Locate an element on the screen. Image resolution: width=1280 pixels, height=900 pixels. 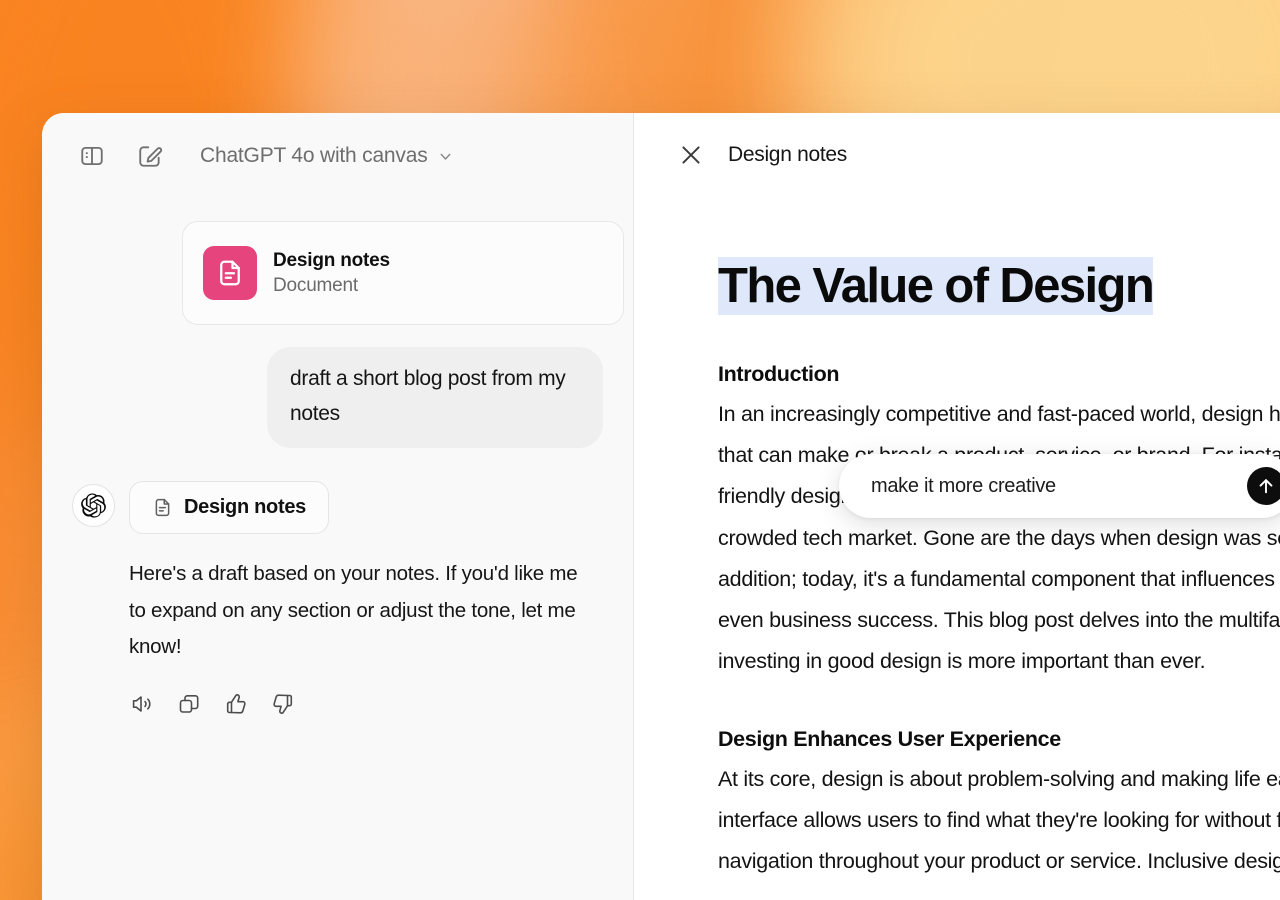
attachment-meta: Design notes Document is located at coordinates (331, 273).